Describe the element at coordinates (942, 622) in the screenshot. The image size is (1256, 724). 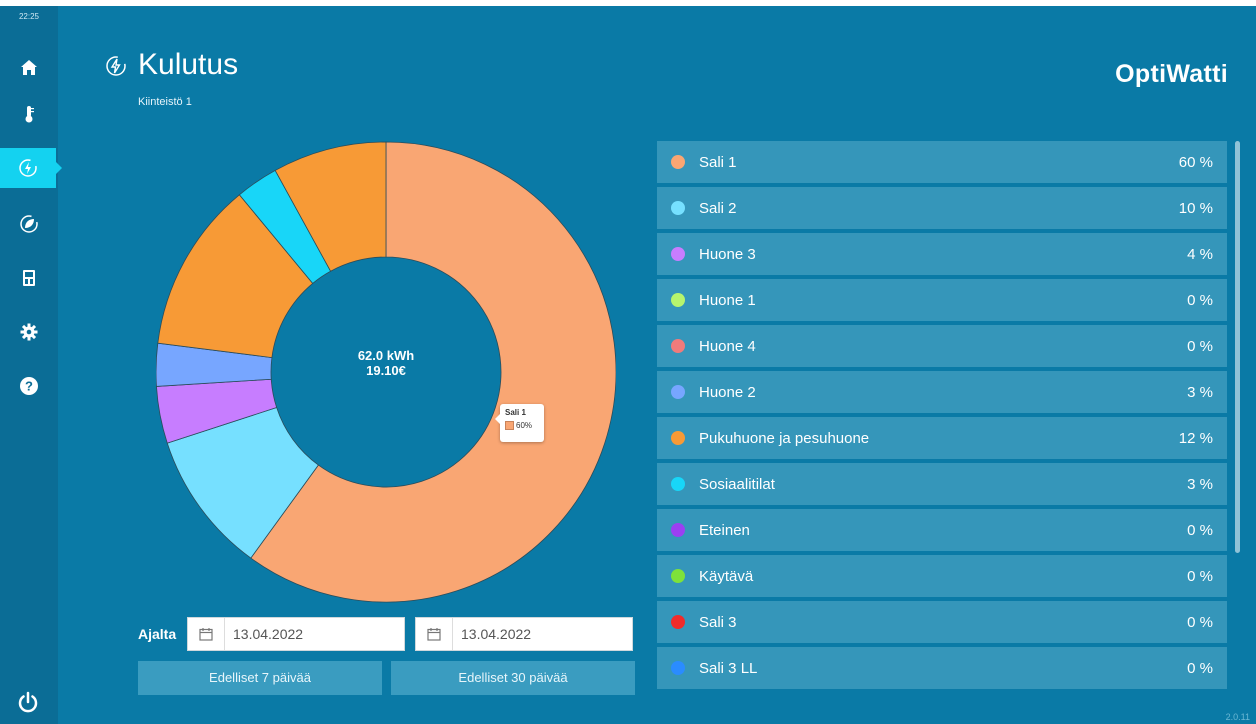
I see `legend-item: Sali 3 0 %` at that location.